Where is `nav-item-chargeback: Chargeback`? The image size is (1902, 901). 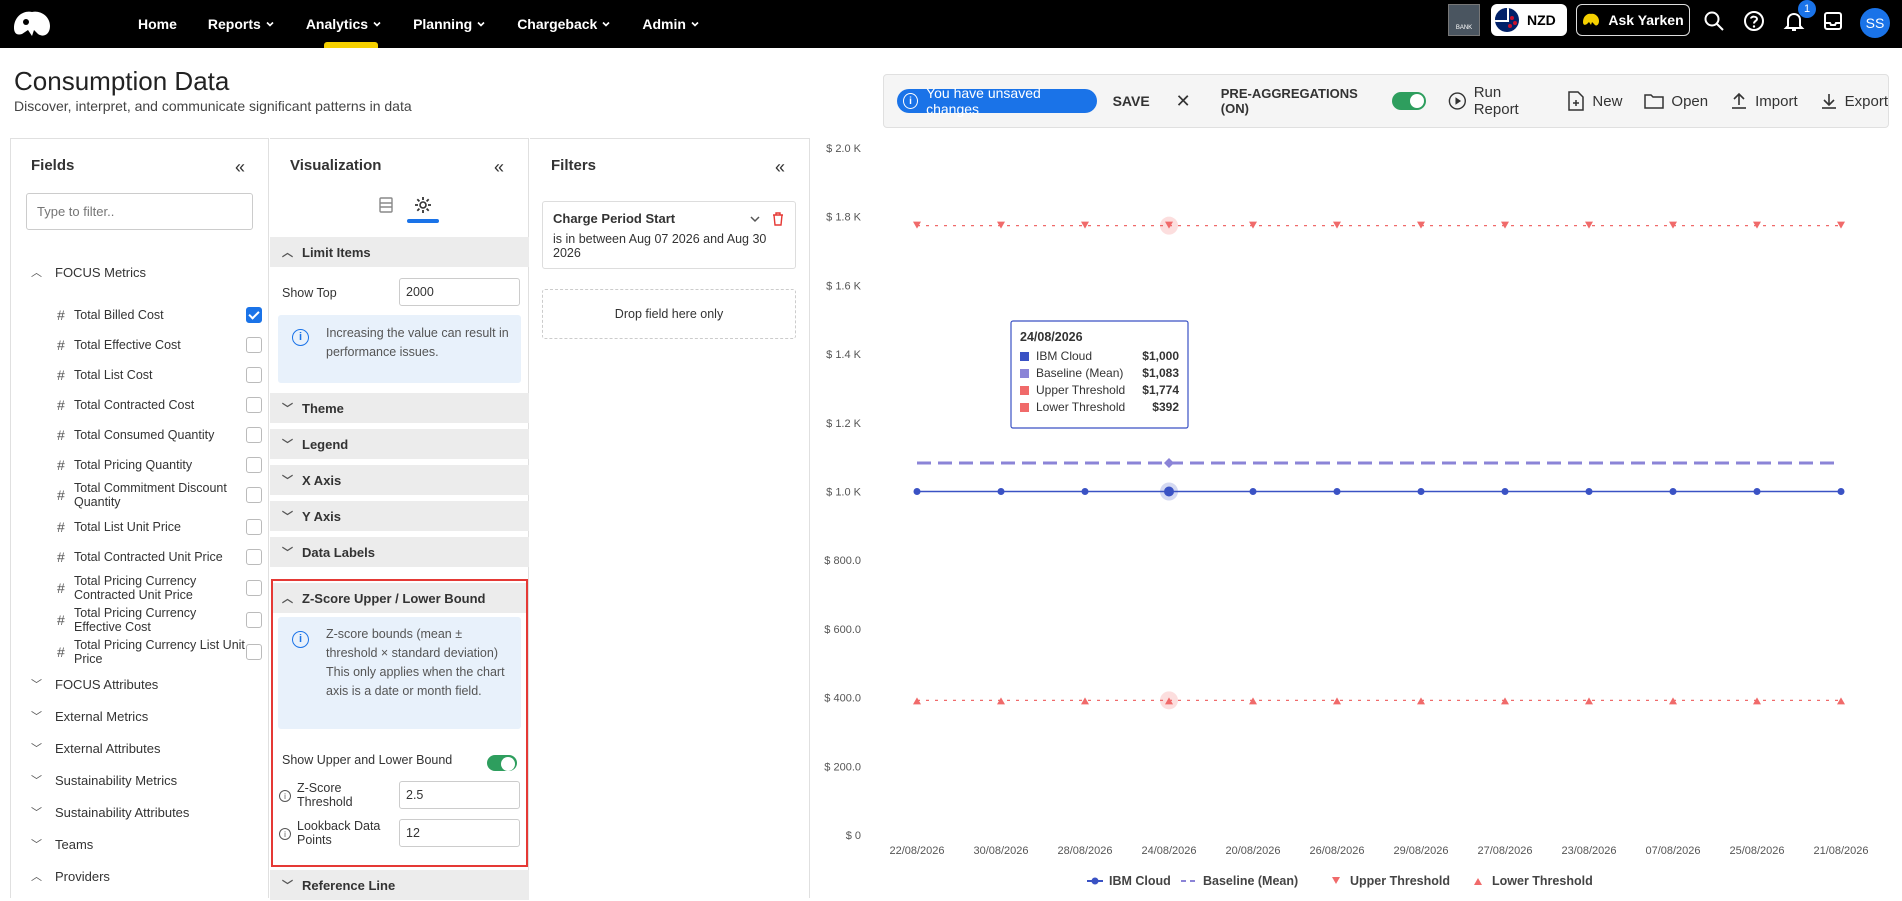
nav-item-chargeback: Chargeback is located at coordinates (564, 24).